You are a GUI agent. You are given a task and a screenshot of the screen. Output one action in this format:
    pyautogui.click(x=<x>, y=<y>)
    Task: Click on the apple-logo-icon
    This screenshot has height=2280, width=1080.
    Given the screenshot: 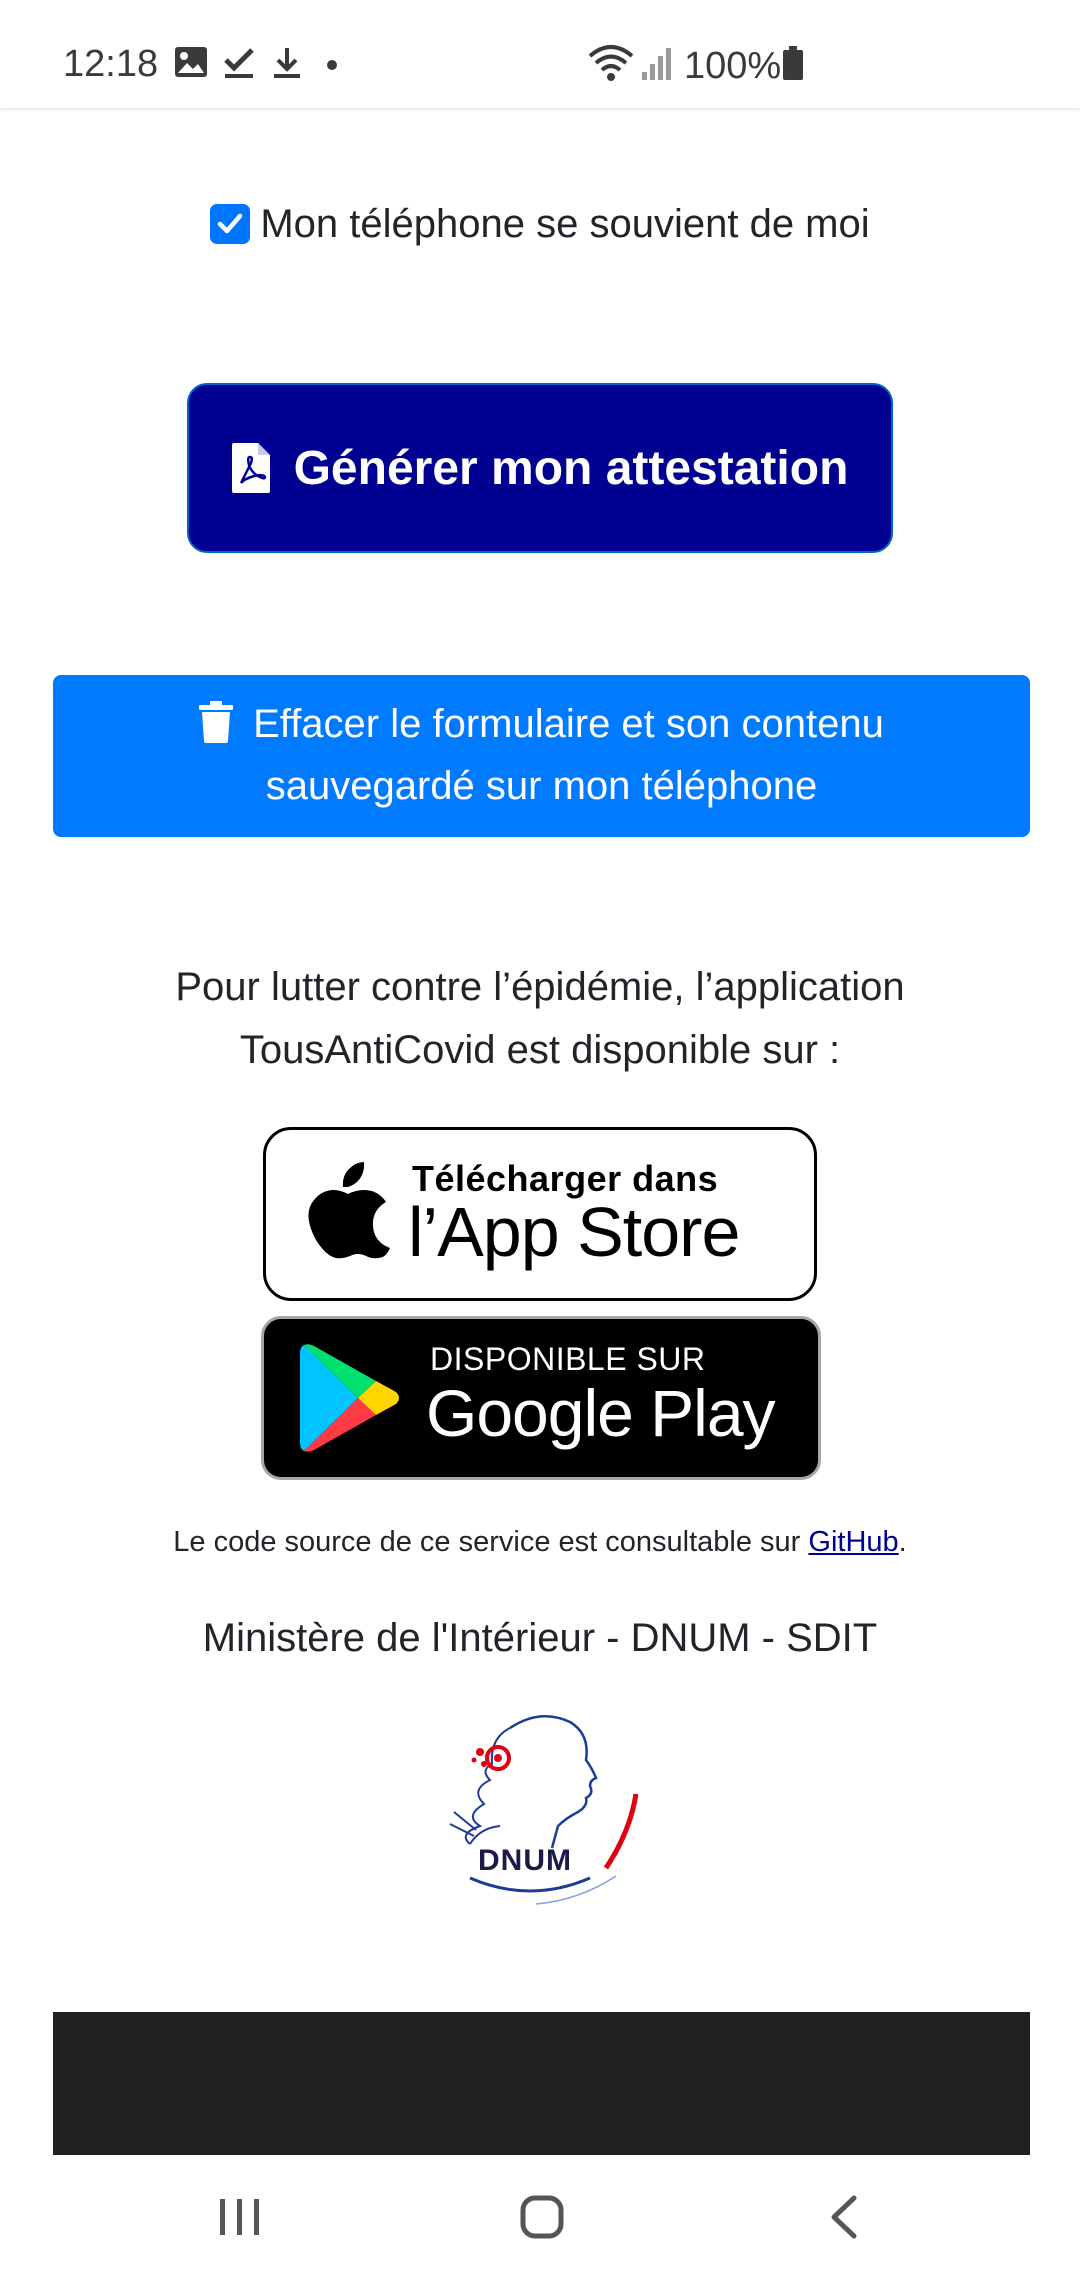 What is the action you would take?
    pyautogui.click(x=349, y=1210)
    